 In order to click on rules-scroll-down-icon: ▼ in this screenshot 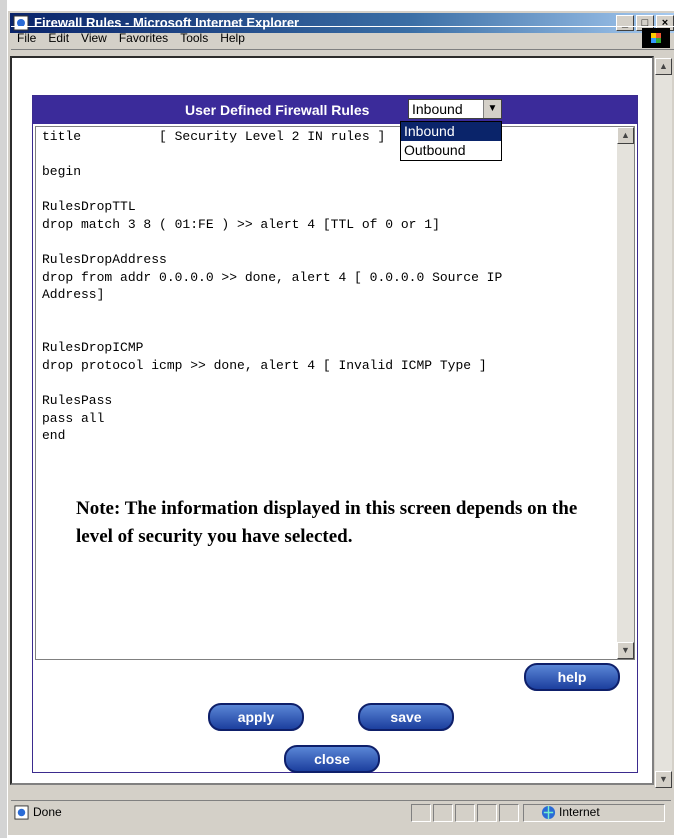, I will do `click(625, 650)`.